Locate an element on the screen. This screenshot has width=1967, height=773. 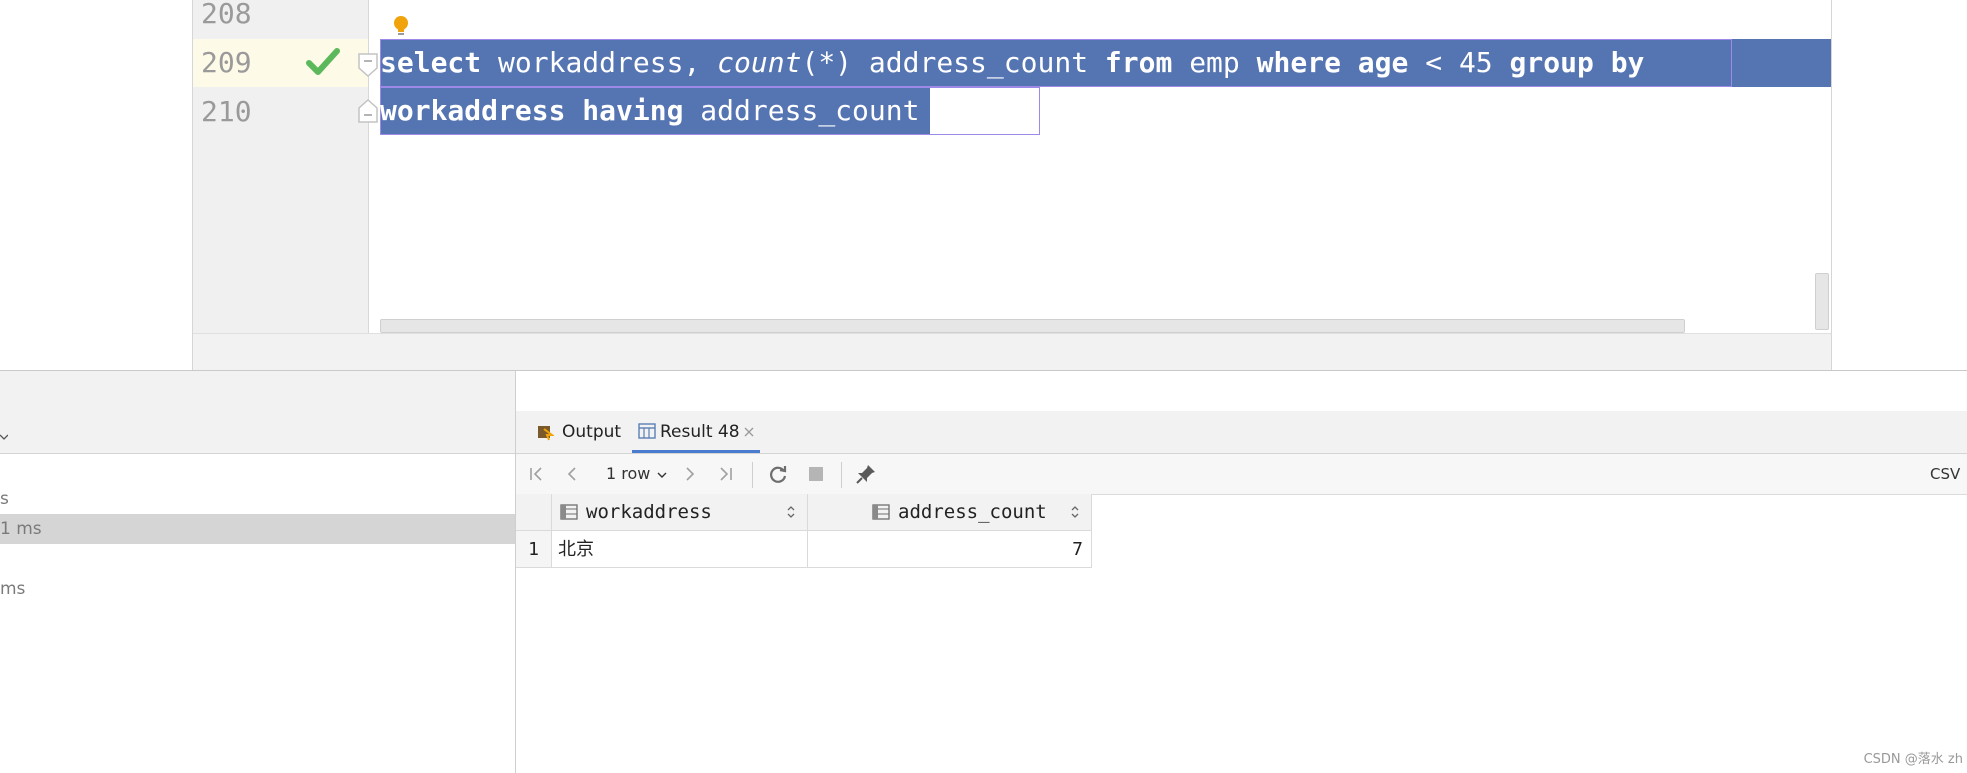
vertical-scrollbar is located at coordinates (1822, 301).